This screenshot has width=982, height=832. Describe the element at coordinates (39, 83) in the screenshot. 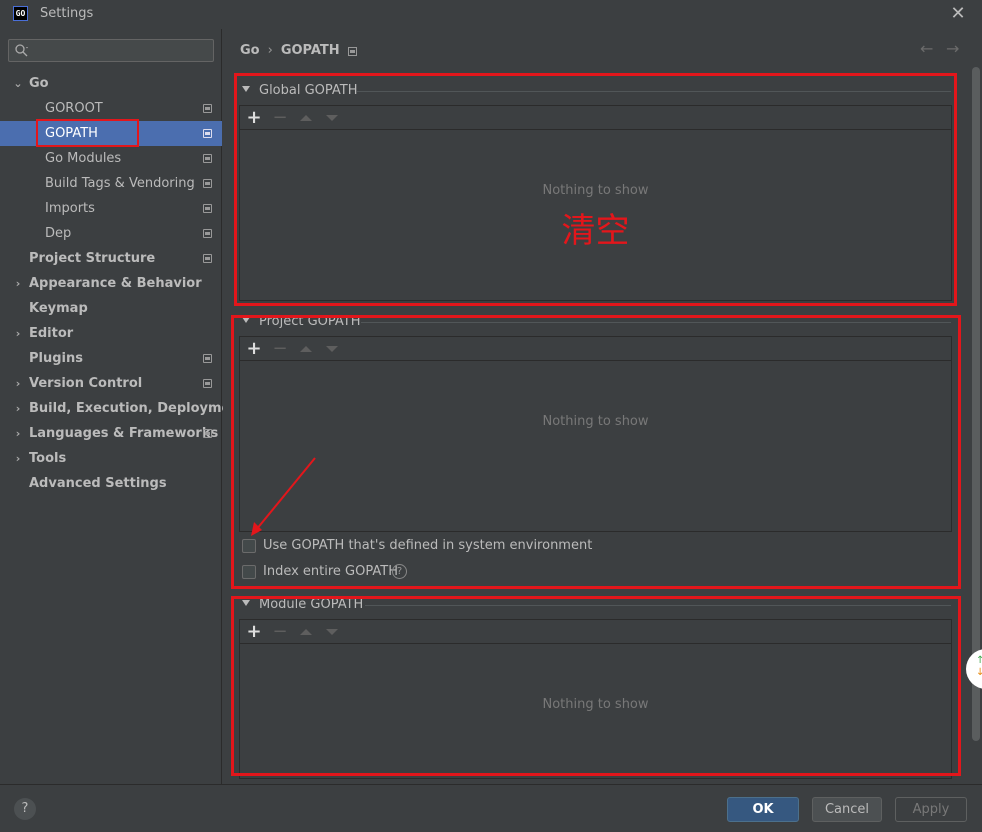

I see `sidebar-item-label: Go` at that location.